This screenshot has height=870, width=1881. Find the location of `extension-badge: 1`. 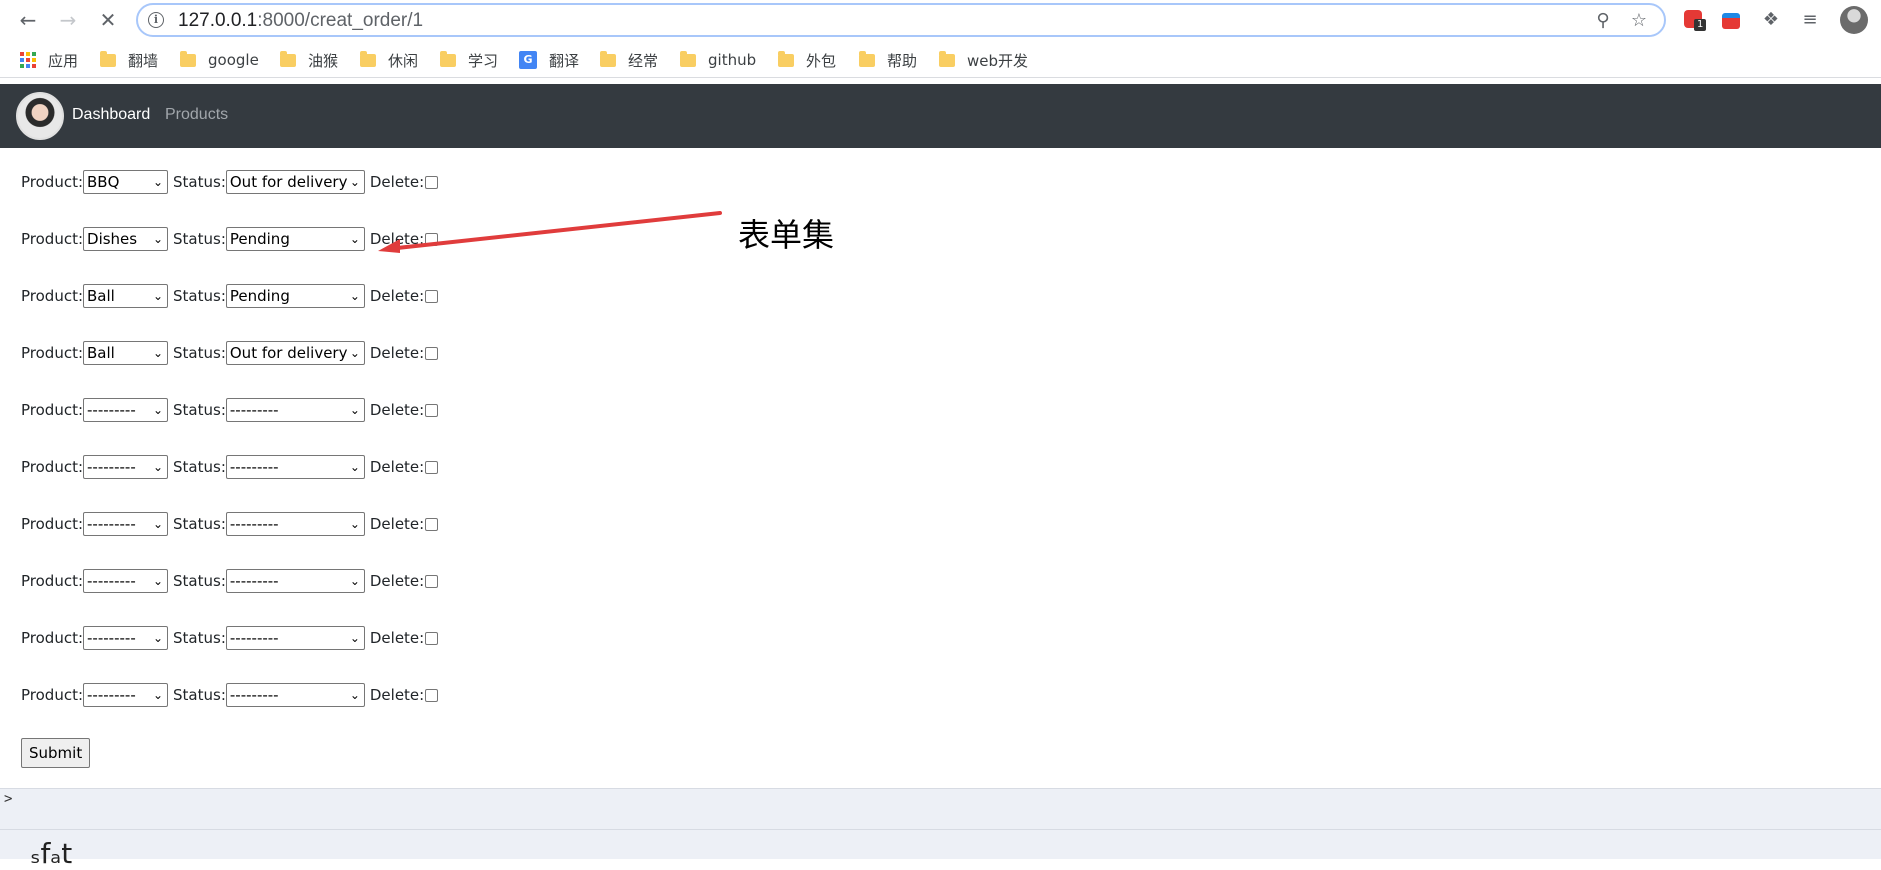

extension-badge: 1 is located at coordinates (1700, 25).